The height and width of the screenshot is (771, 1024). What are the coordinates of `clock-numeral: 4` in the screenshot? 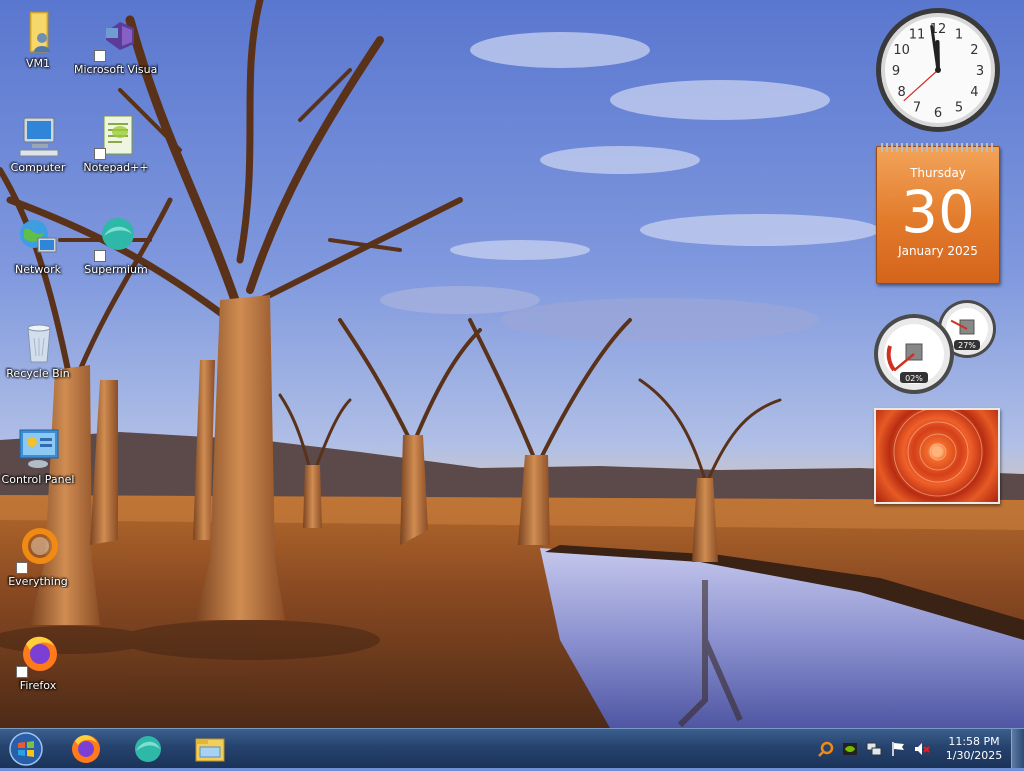 It's located at (974, 92).